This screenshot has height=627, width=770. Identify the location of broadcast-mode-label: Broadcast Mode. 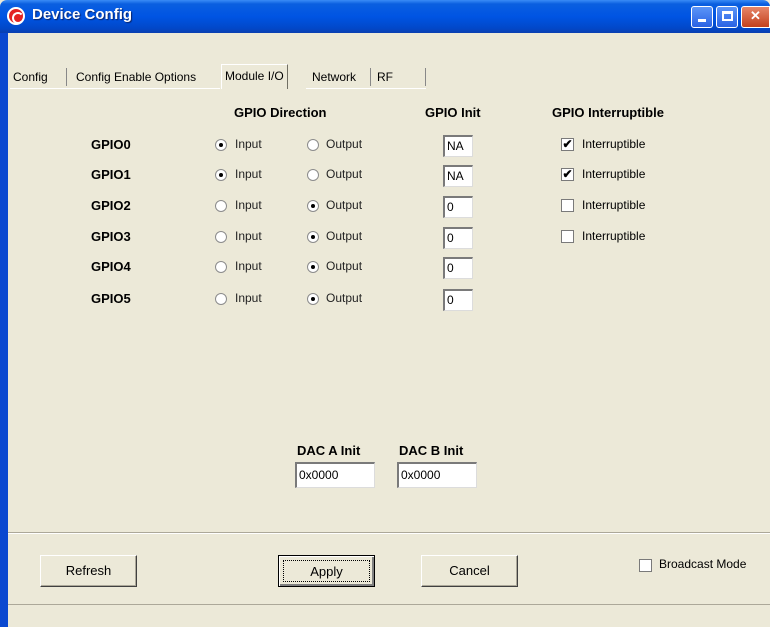
(703, 564).